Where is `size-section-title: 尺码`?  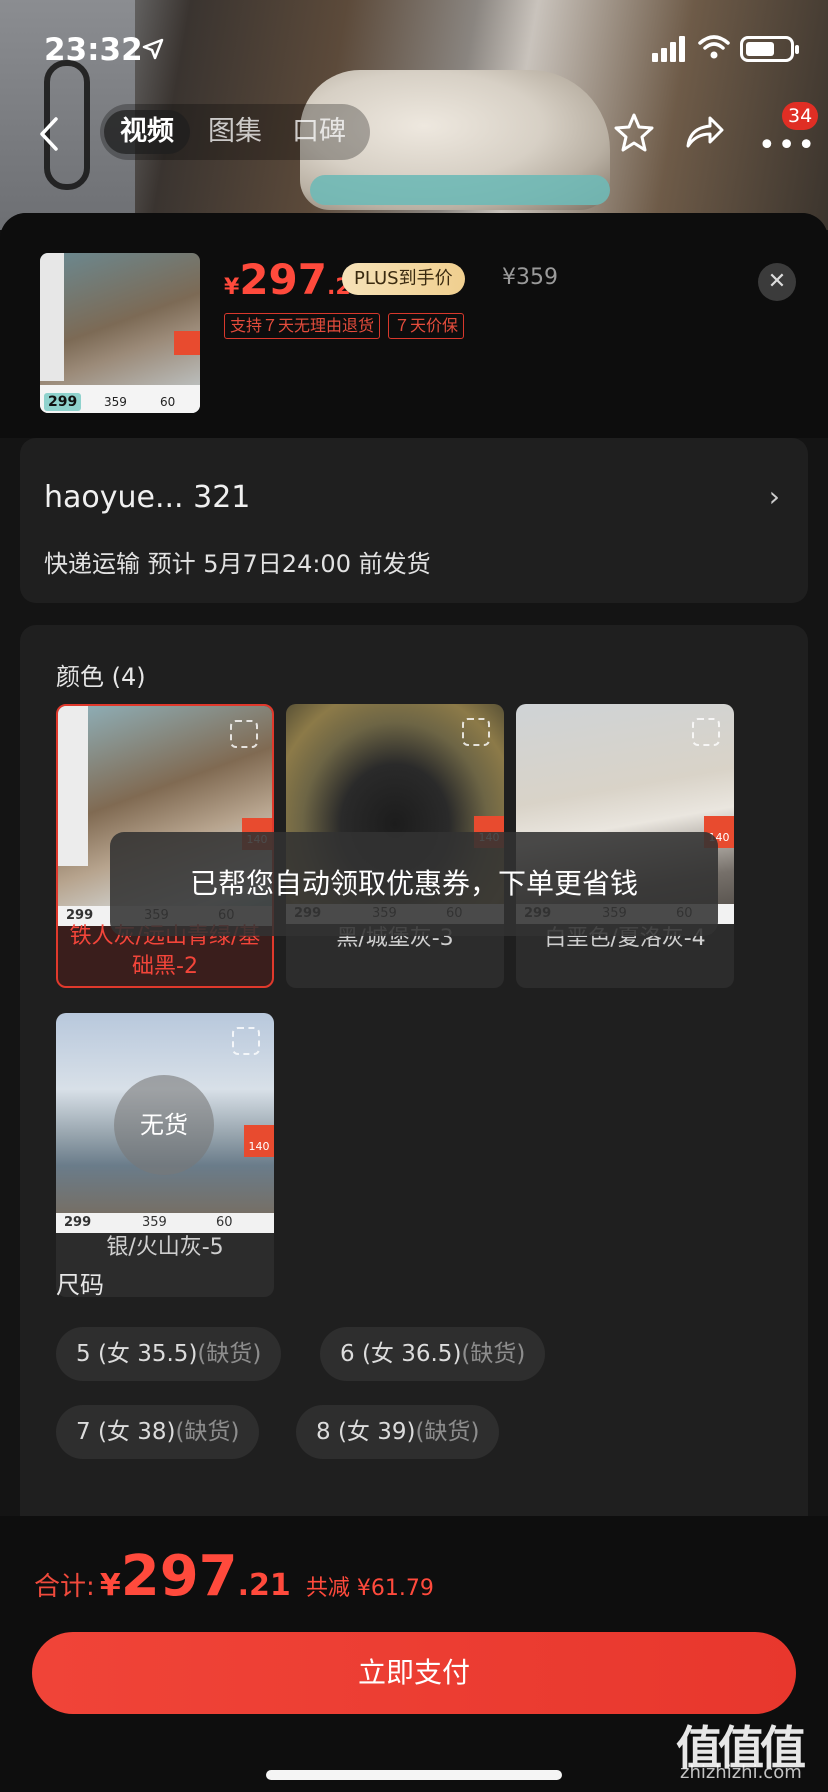
size-section-title: 尺码 is located at coordinates (80, 1285).